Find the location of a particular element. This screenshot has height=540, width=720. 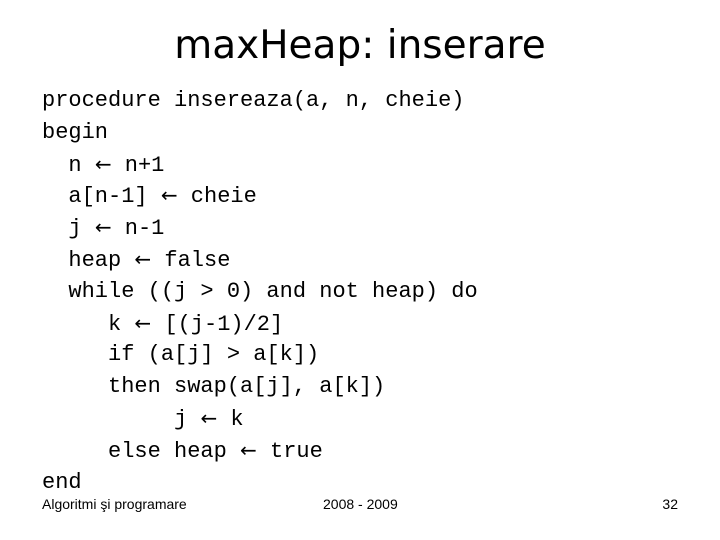

code-text: n-1 is located at coordinates (138, 229).